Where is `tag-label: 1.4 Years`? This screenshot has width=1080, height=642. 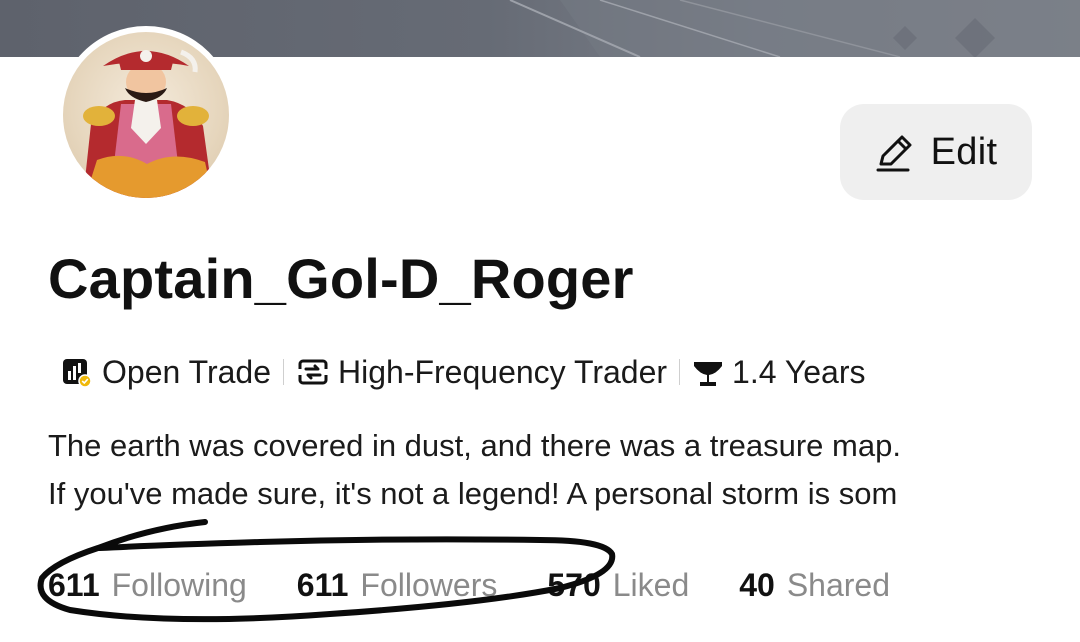
tag-label: 1.4 Years is located at coordinates (799, 371).